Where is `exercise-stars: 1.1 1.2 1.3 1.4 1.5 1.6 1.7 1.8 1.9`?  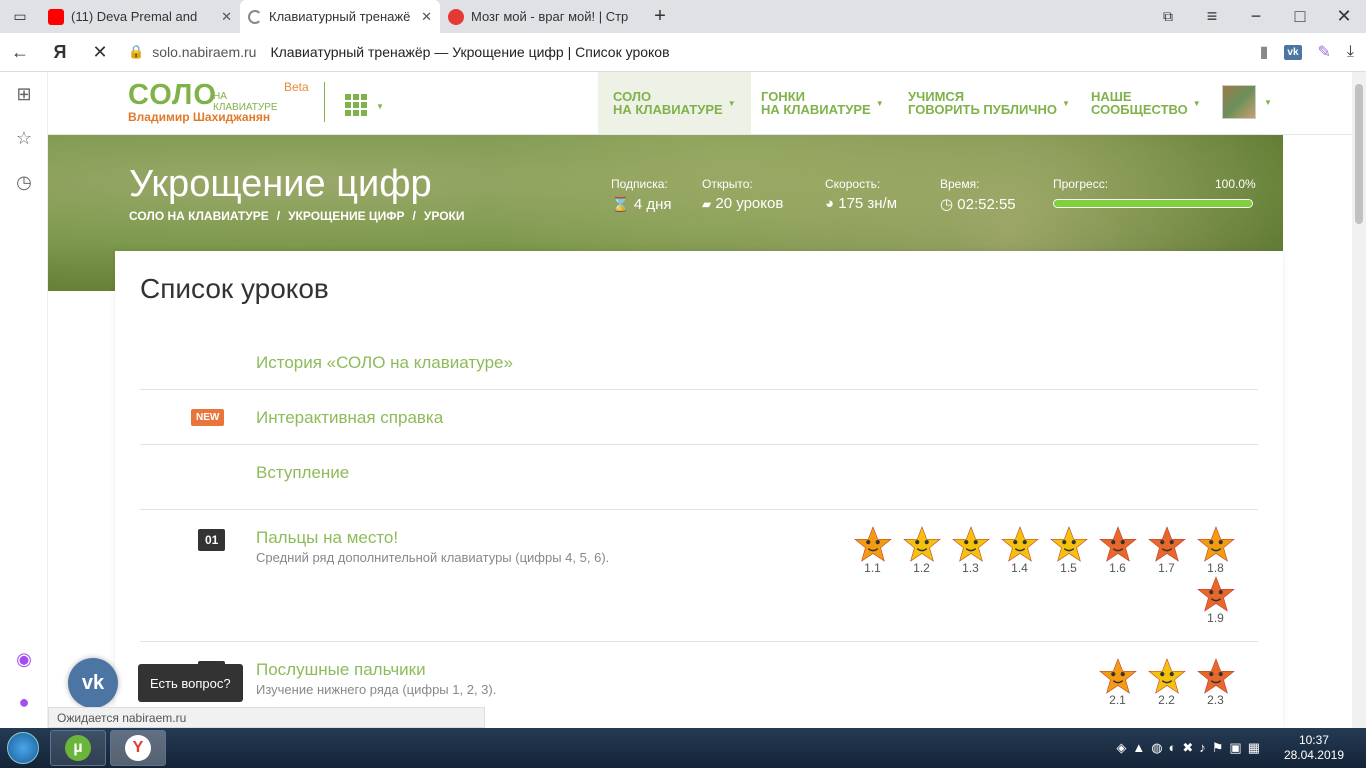 exercise-stars: 1.1 1.2 1.3 1.4 1.5 1.6 1.7 1.8 1.9 is located at coordinates (1040, 576).